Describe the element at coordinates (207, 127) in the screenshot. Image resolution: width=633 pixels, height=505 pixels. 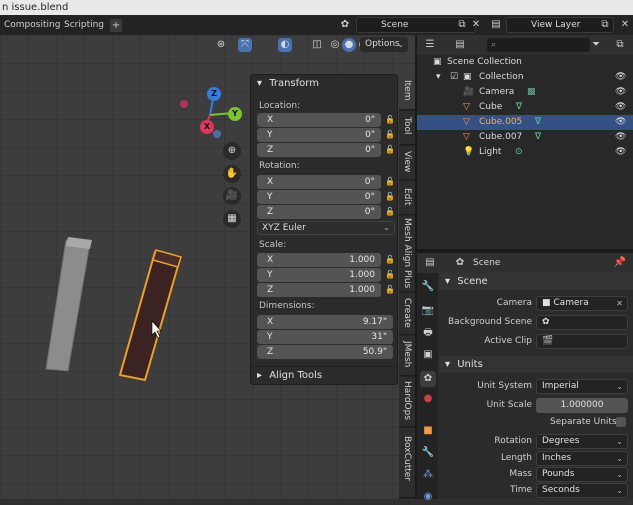
I see `gizmo-x-axis: X` at that location.